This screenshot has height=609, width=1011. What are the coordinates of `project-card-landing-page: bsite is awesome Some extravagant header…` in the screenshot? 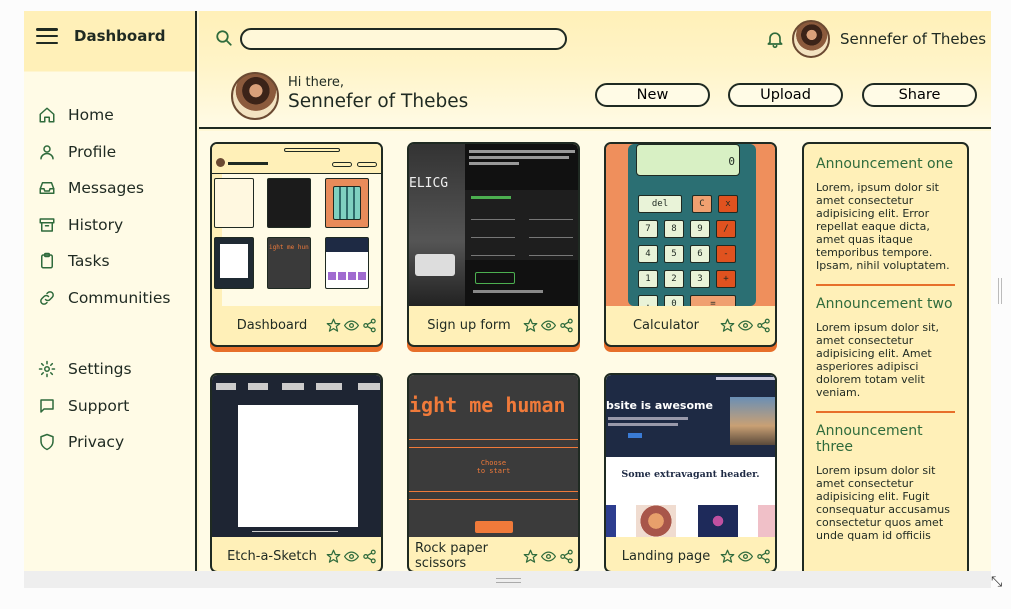 It's located at (690, 472).